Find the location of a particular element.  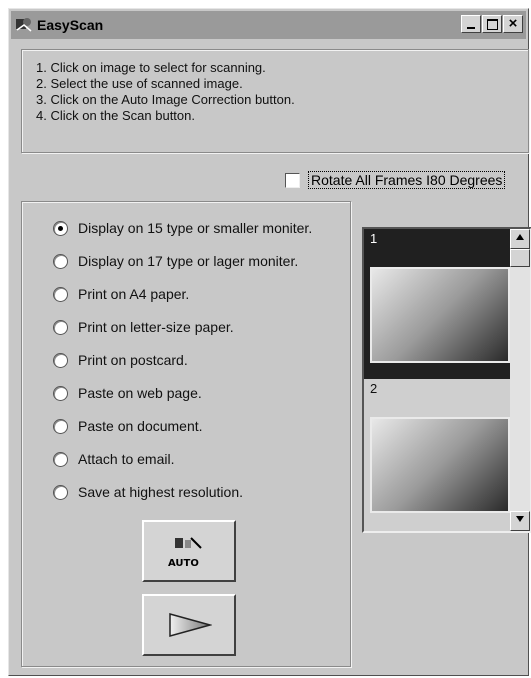

app-icon is located at coordinates (24, 25).